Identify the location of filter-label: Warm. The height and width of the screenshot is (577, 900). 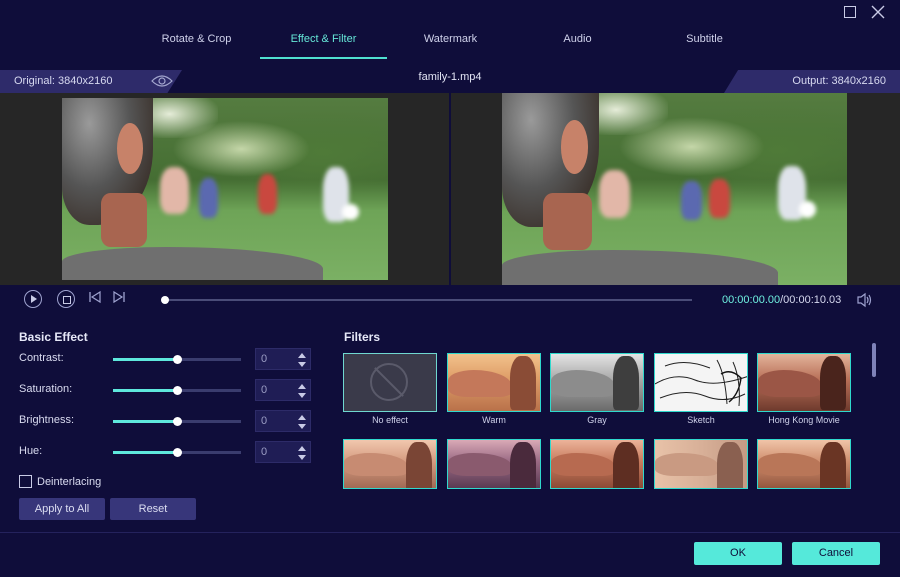
(494, 420).